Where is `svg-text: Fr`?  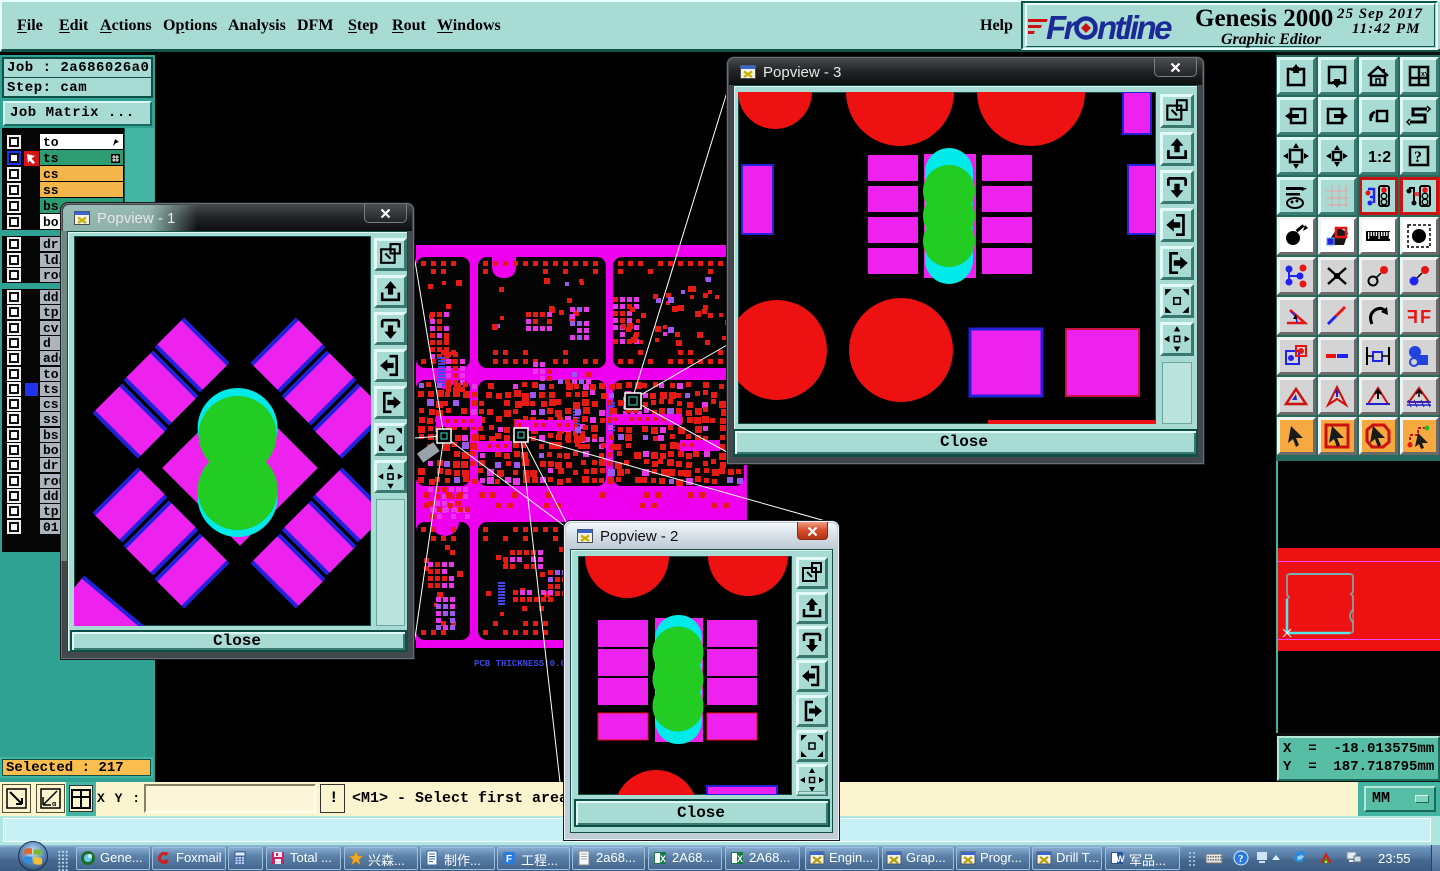 svg-text: Fr is located at coordinates (1062, 27).